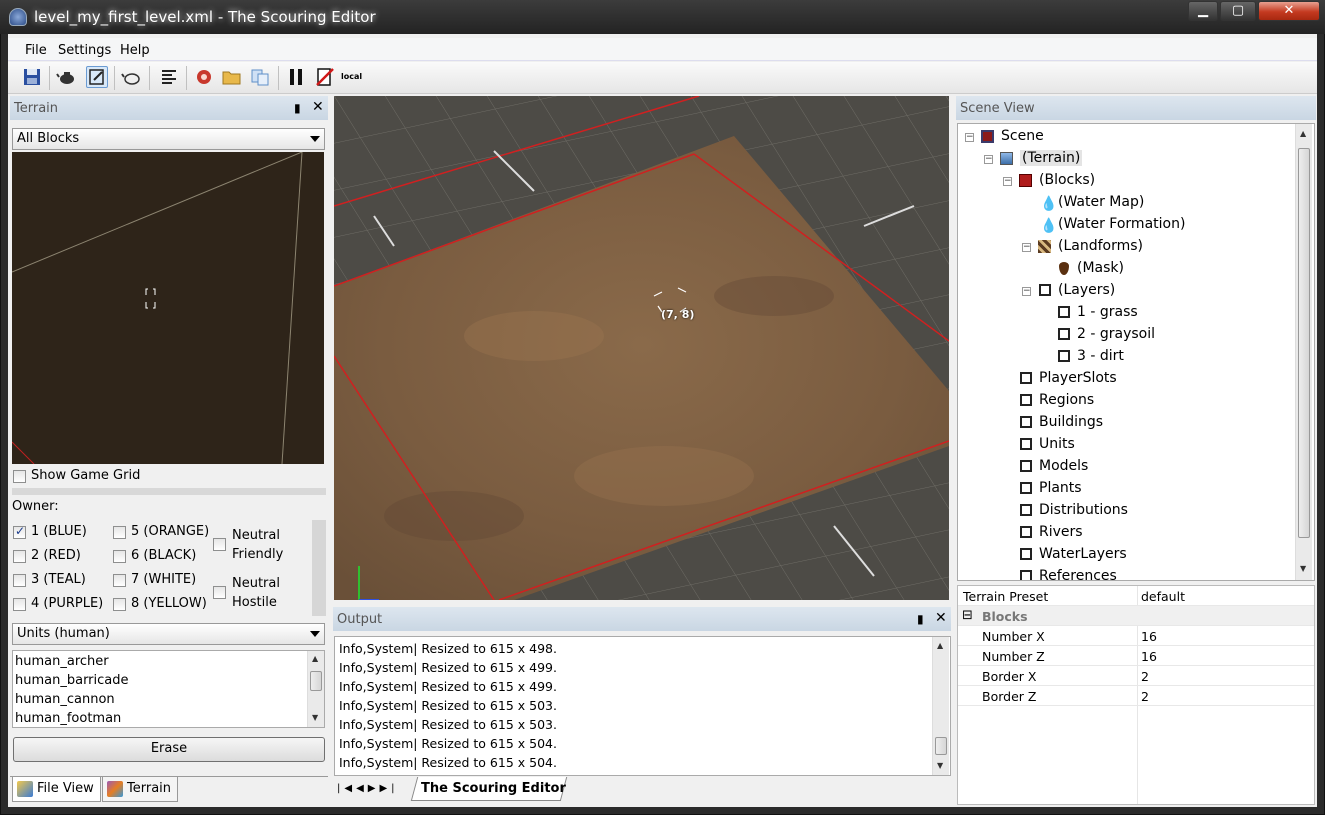  Describe the element at coordinates (1116, 334) in the screenshot. I see `tree-item-layer: 2 - graysoil` at that location.